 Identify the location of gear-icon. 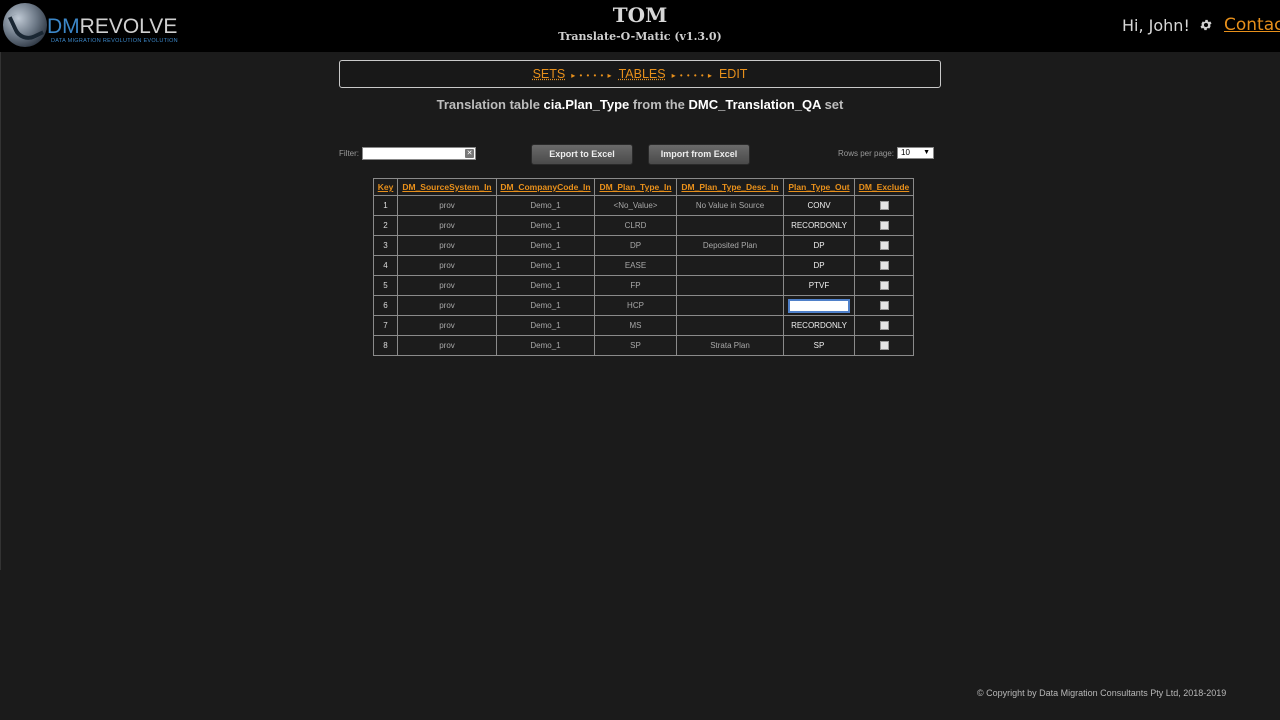
(1206, 25).